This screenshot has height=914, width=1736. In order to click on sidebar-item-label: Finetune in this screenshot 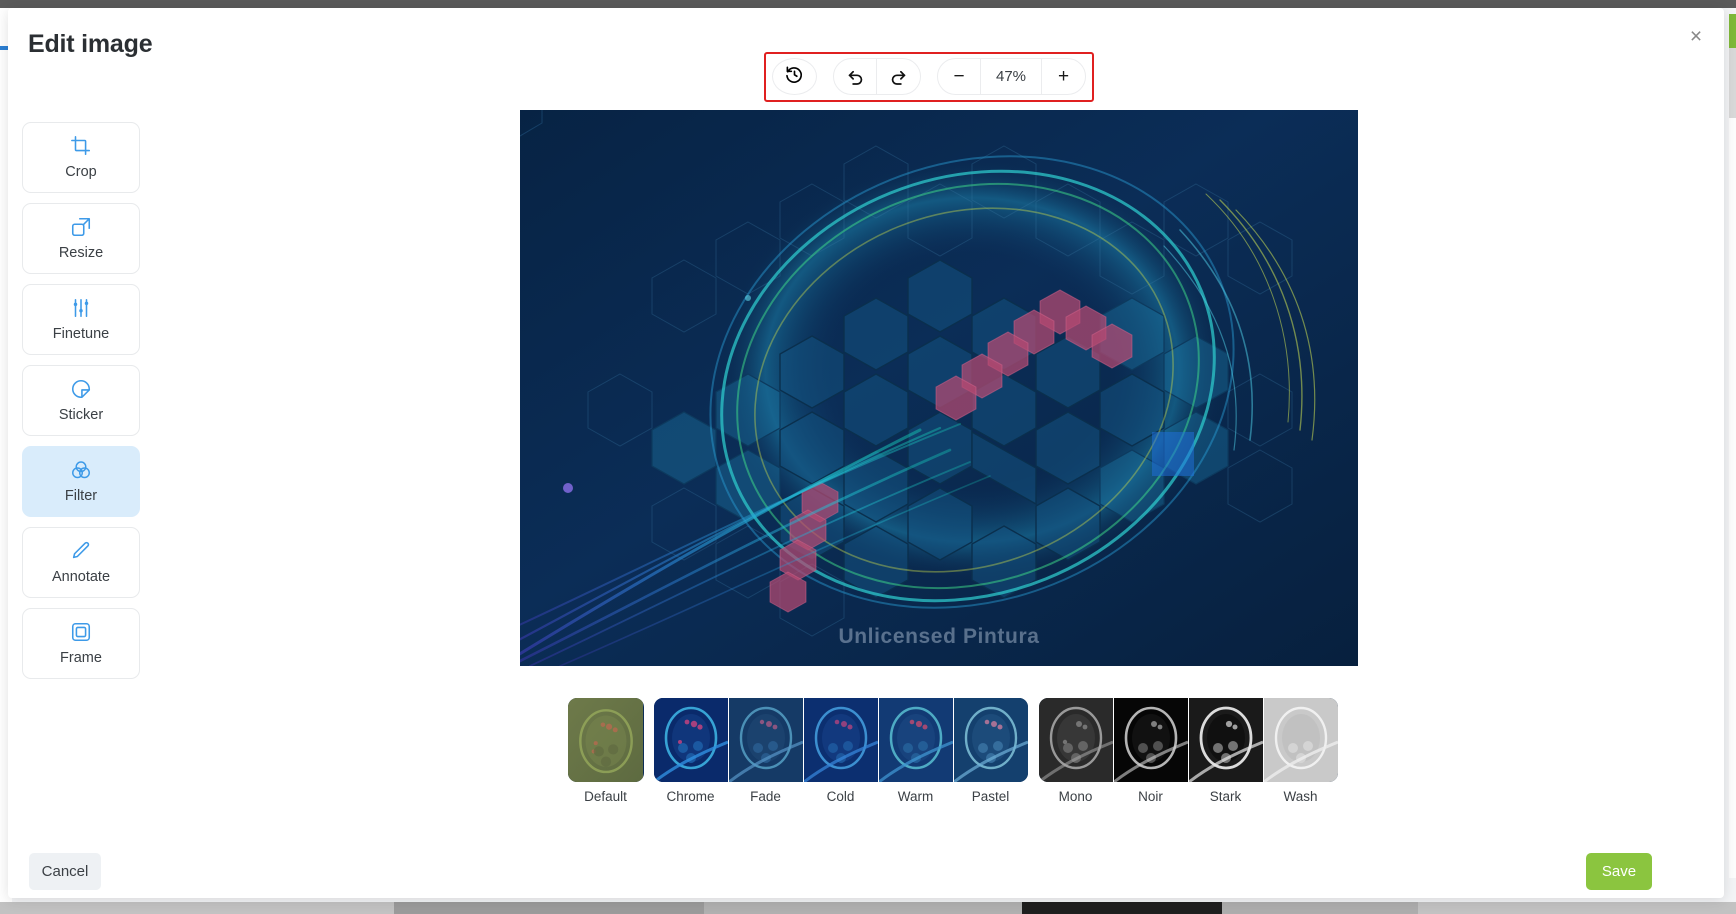, I will do `click(81, 334)`.